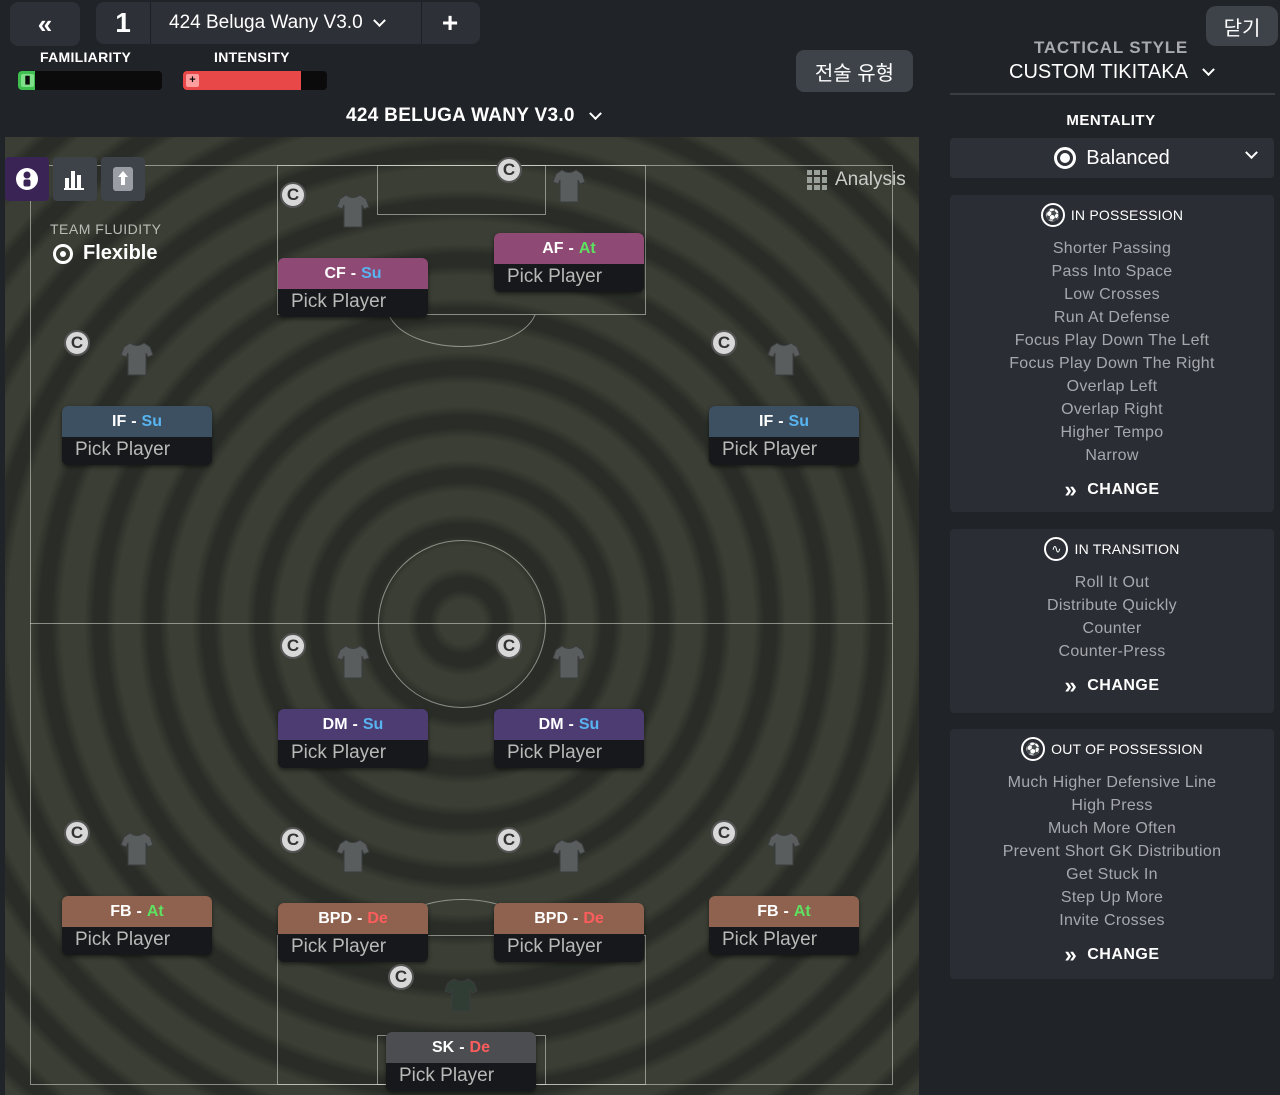 Image resolution: width=1280 pixels, height=1095 pixels. What do you see at coordinates (1033, 749) in the screenshot?
I see `football-icon: ⚽` at bounding box center [1033, 749].